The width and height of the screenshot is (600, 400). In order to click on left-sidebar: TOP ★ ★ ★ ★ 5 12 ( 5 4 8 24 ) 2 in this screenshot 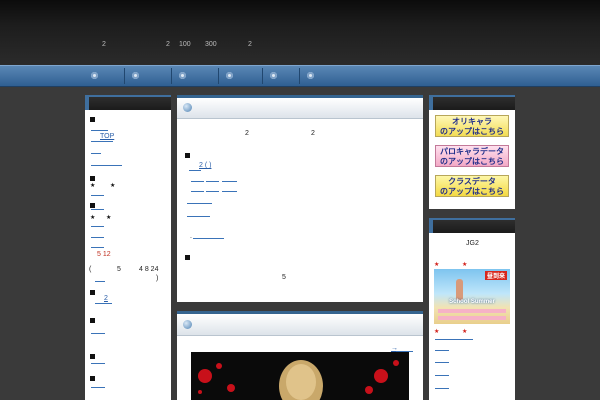, I will do `click(128, 247)`.